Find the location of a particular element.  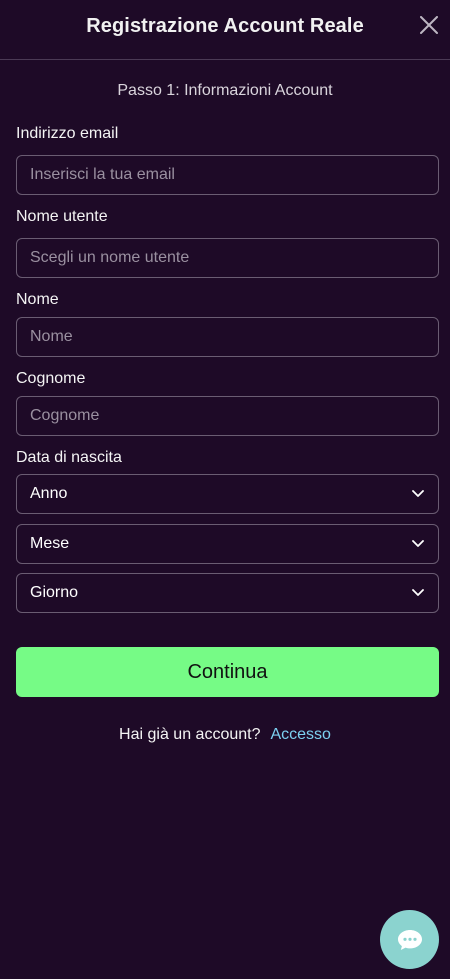

step-title: Passo 1: Informazioni Account is located at coordinates (225, 90).